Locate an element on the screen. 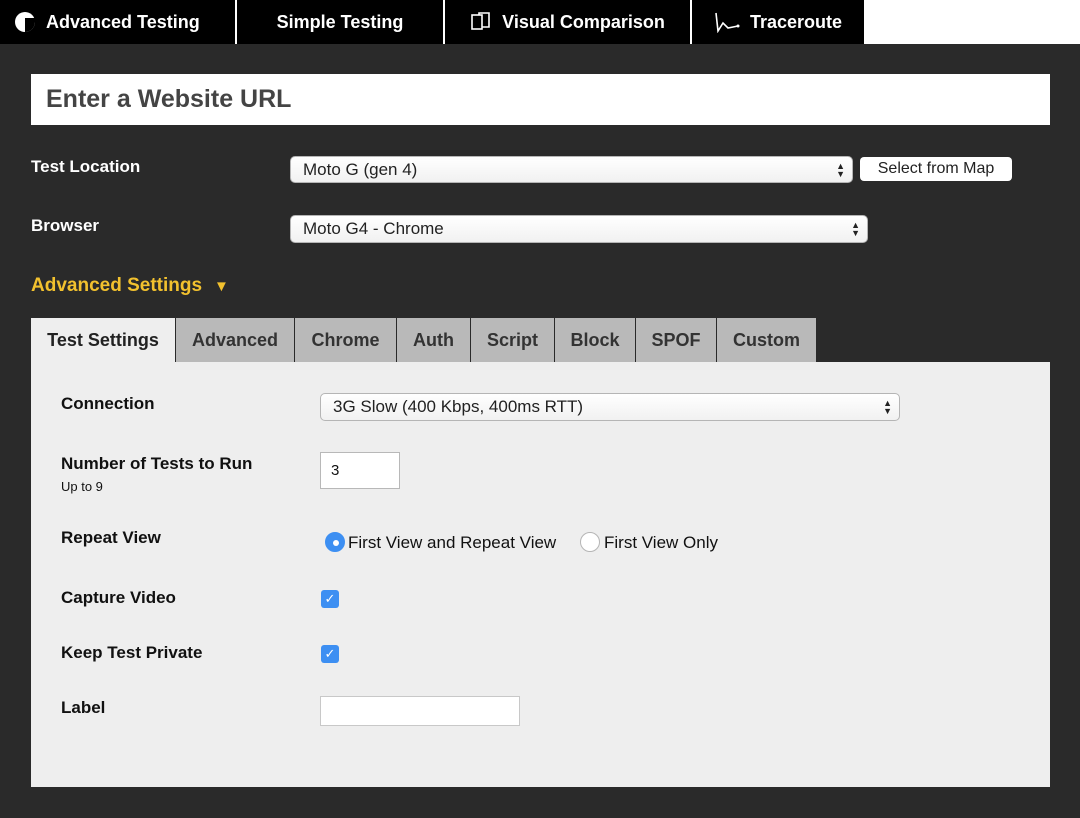 This screenshot has height=818, width=1080. tab-advanced: Advanced is located at coordinates (235, 340).